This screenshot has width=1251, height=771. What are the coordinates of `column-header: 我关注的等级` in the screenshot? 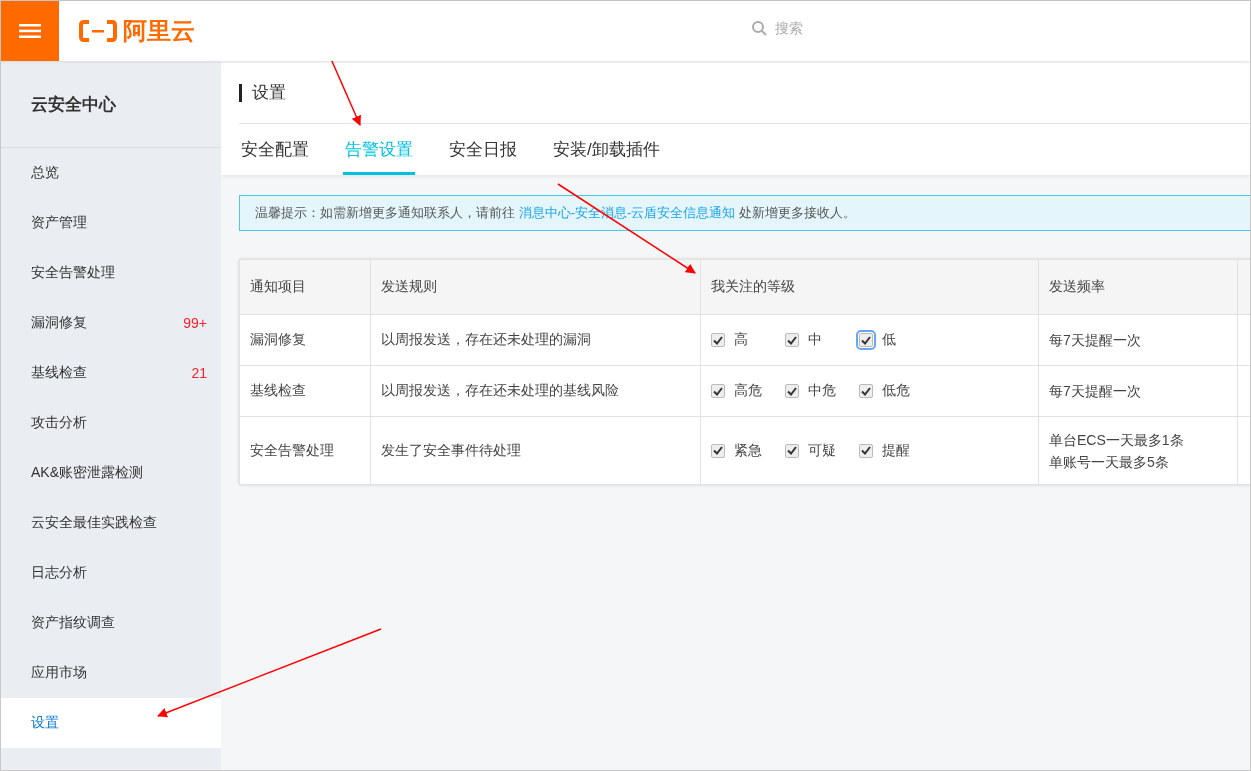 It's located at (869, 287).